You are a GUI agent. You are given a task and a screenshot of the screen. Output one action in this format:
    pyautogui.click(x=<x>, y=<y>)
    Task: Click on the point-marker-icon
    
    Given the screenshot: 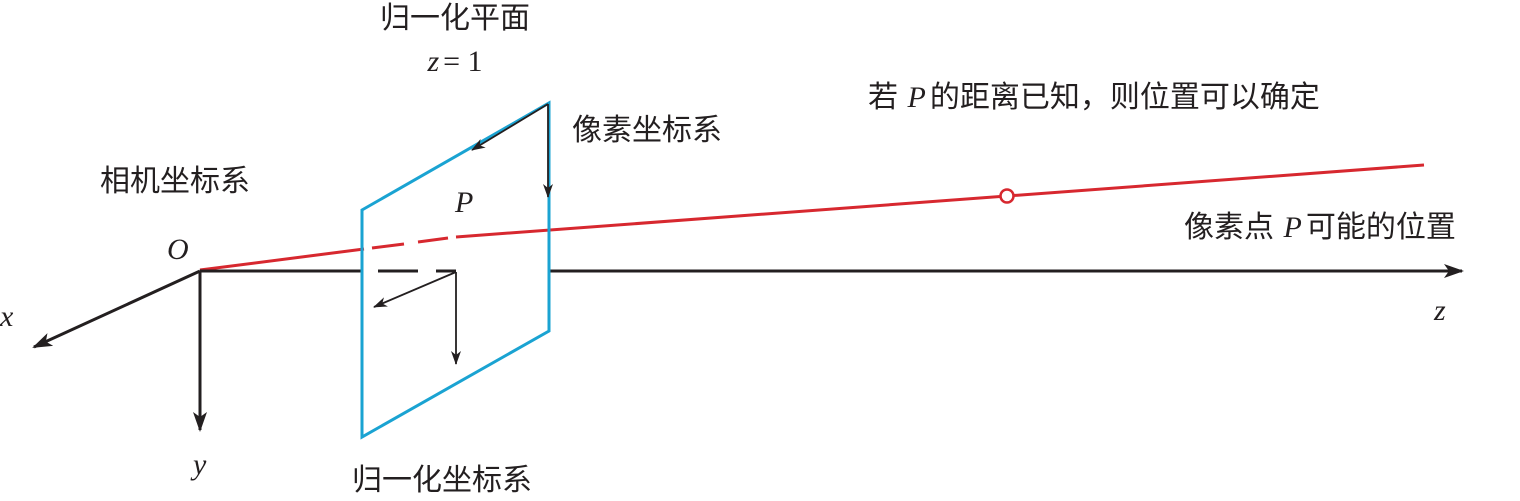 What is the action you would take?
    pyautogui.click(x=1007, y=196)
    